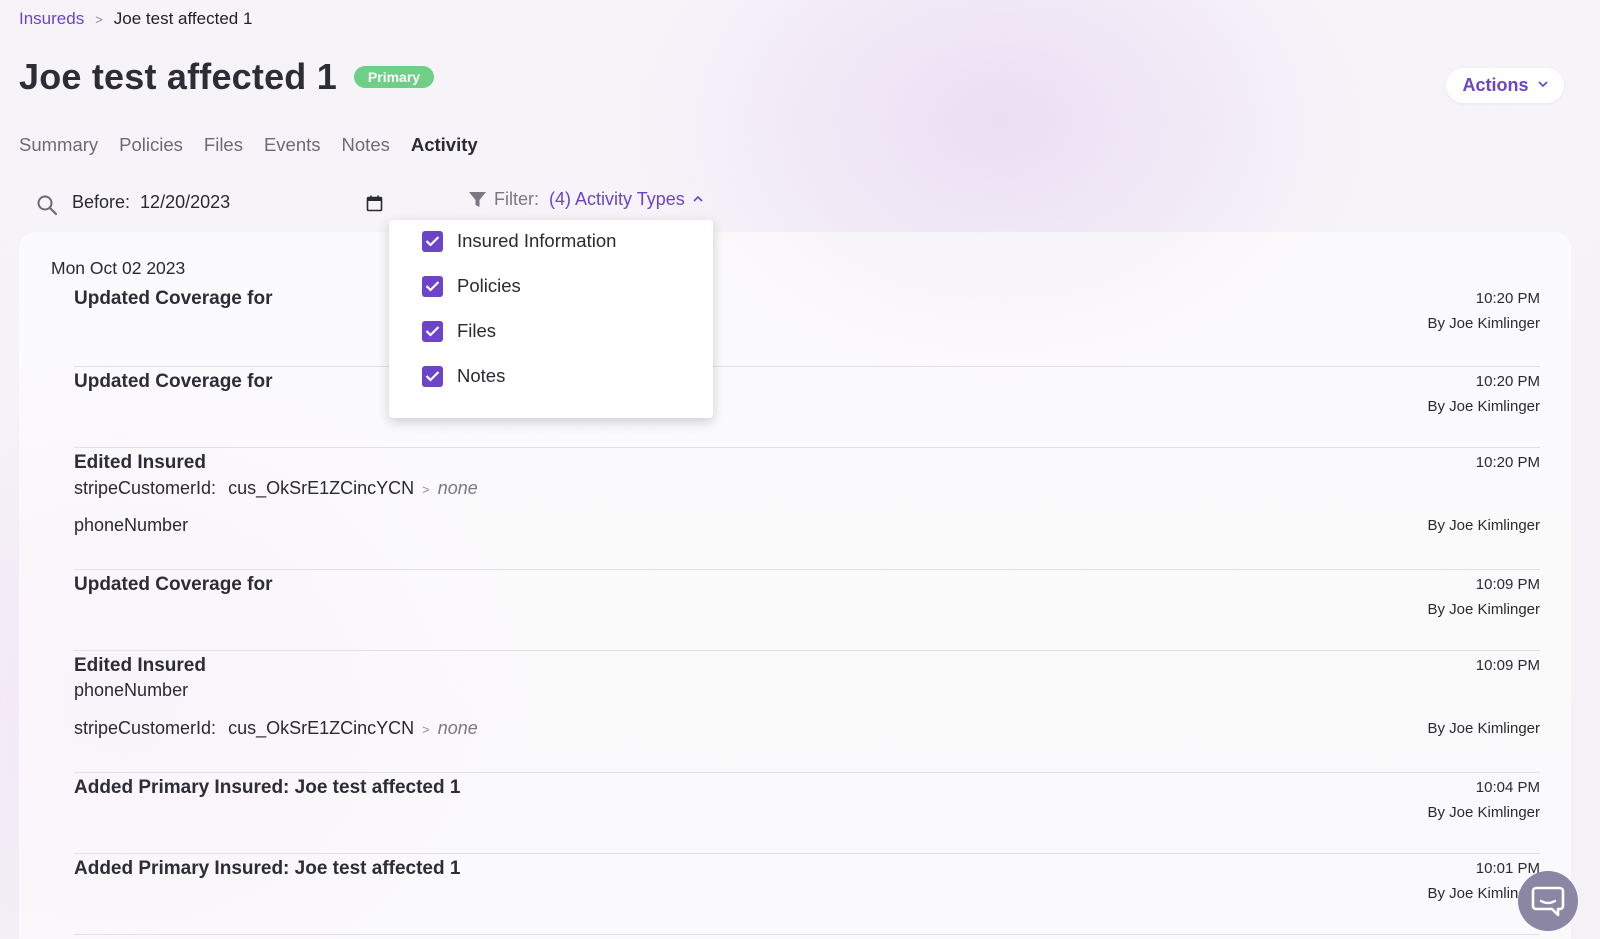 The height and width of the screenshot is (939, 1600). I want to click on filter-icon, so click(477, 199).